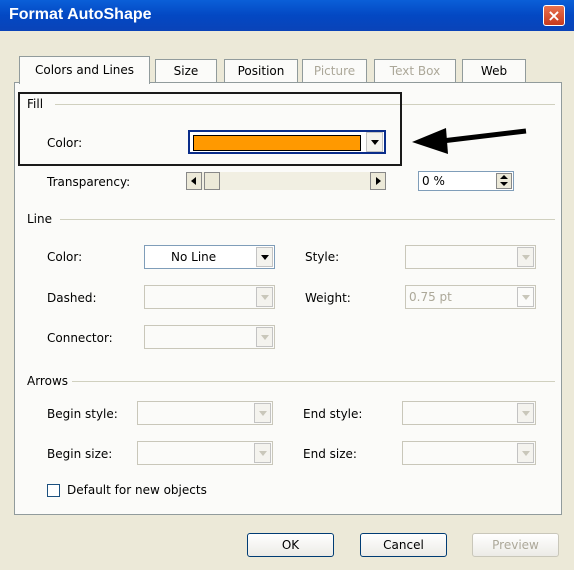  Describe the element at coordinates (307, 219) in the screenshot. I see `line-divider` at that location.